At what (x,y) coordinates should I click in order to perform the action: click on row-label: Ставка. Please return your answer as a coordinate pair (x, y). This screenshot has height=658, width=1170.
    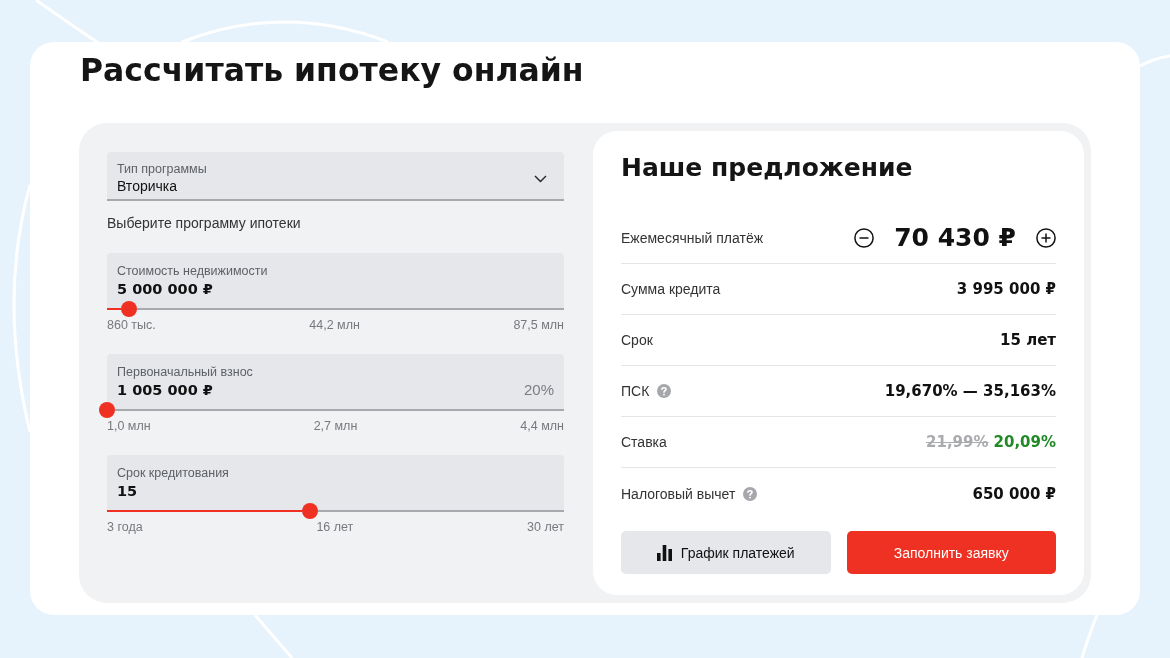
    Looking at the image, I should click on (644, 442).